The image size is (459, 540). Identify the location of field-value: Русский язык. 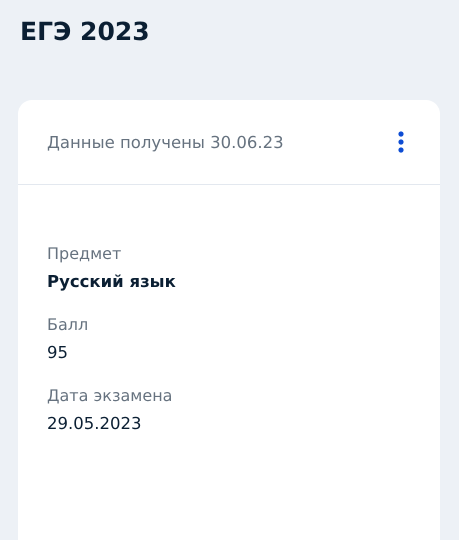
(112, 282).